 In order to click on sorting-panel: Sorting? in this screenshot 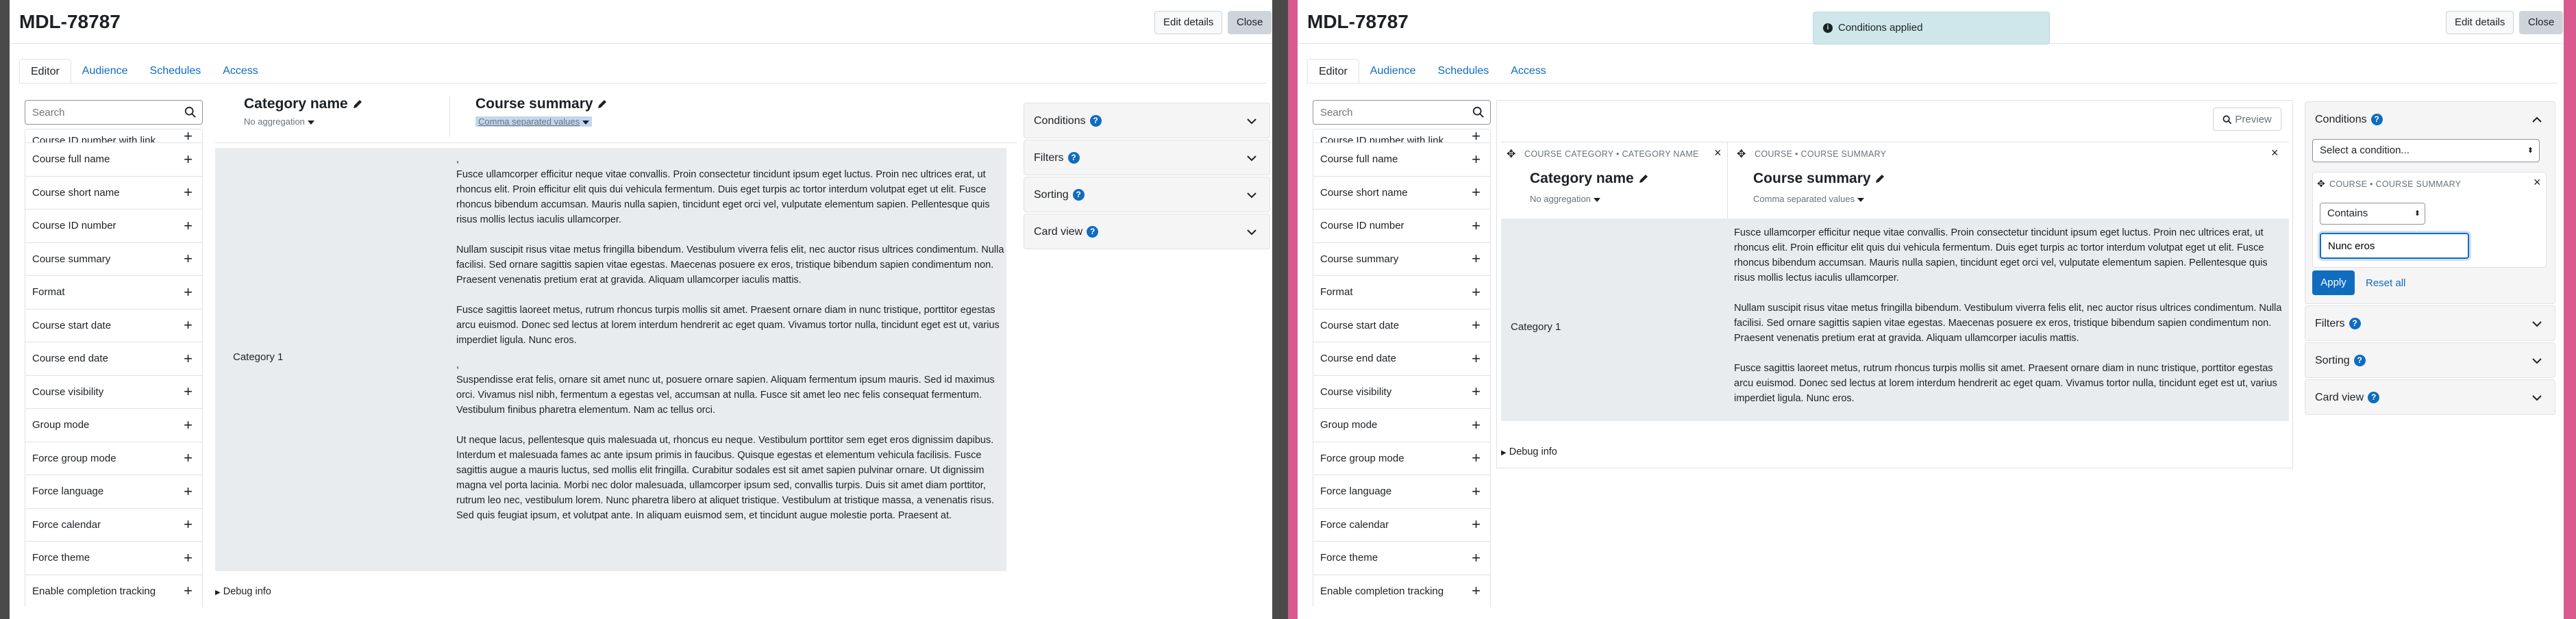, I will do `click(2430, 360)`.